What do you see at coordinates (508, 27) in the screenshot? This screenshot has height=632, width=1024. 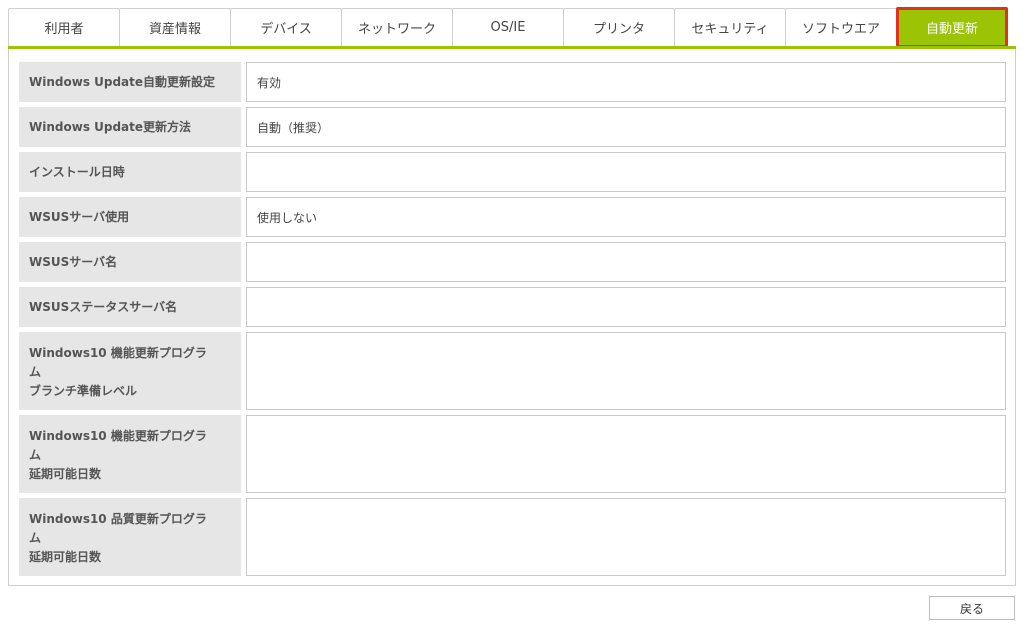 I see `tab-os-ie: OS/IE` at bounding box center [508, 27].